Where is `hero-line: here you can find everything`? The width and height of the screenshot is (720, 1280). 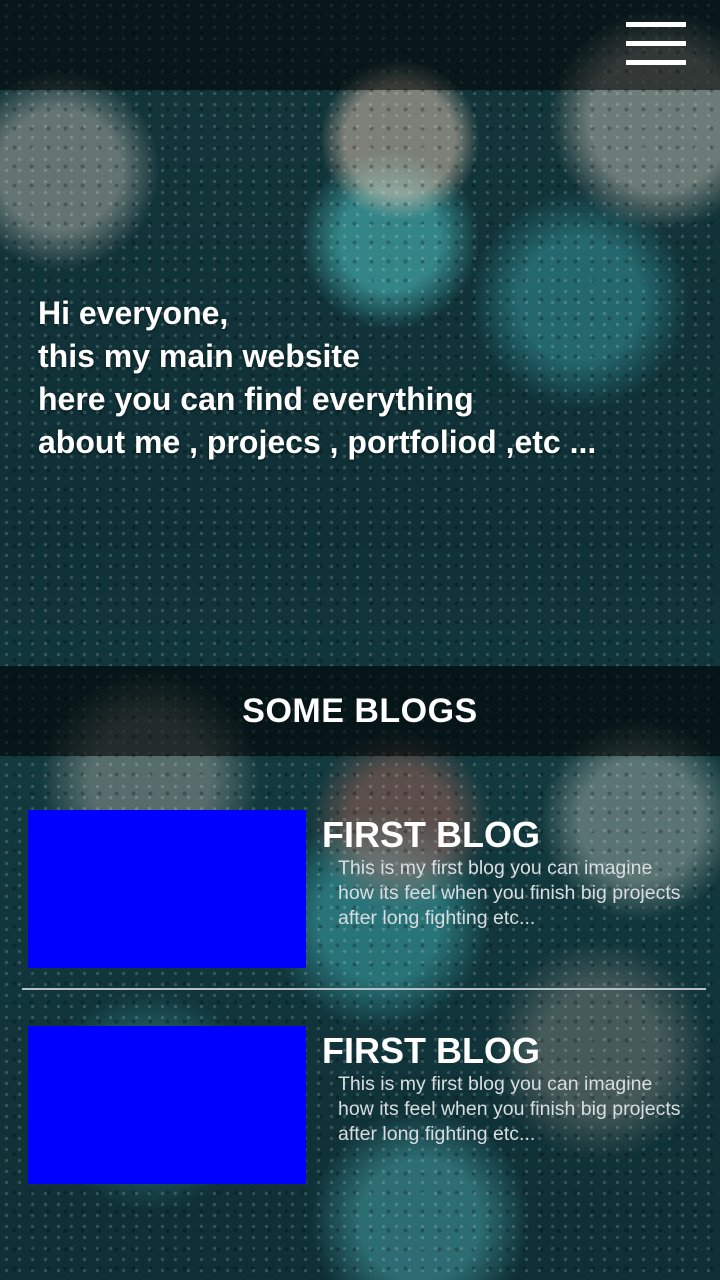 hero-line: here you can find everything is located at coordinates (256, 399).